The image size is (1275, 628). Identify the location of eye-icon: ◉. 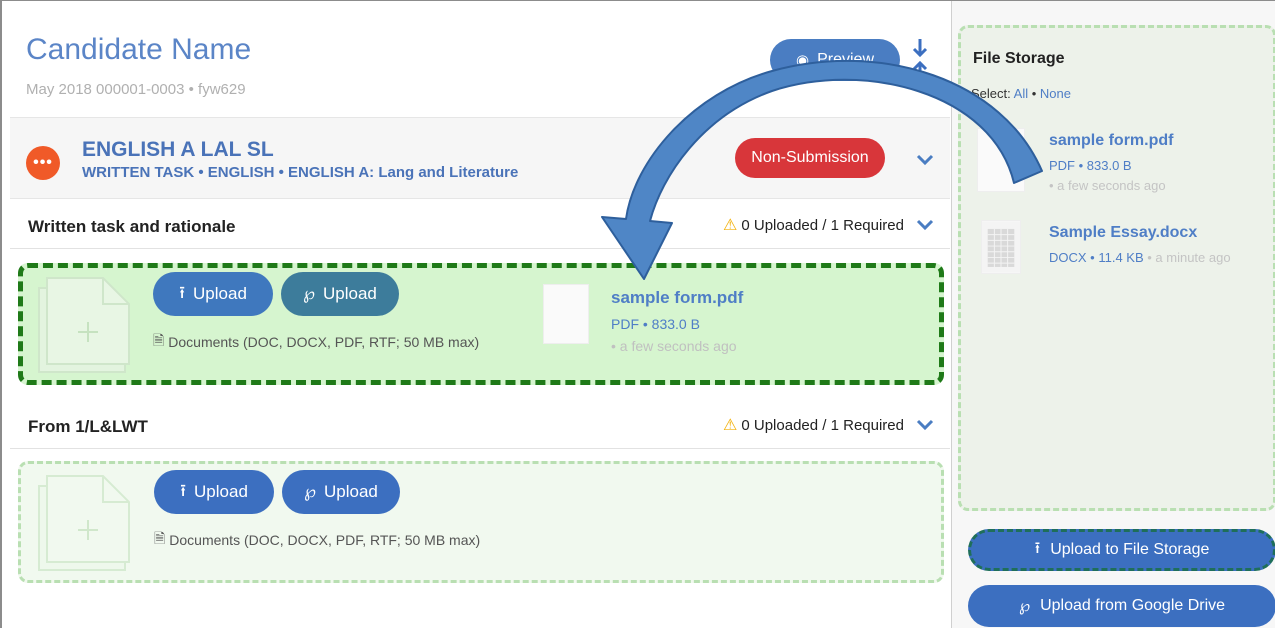
(803, 60).